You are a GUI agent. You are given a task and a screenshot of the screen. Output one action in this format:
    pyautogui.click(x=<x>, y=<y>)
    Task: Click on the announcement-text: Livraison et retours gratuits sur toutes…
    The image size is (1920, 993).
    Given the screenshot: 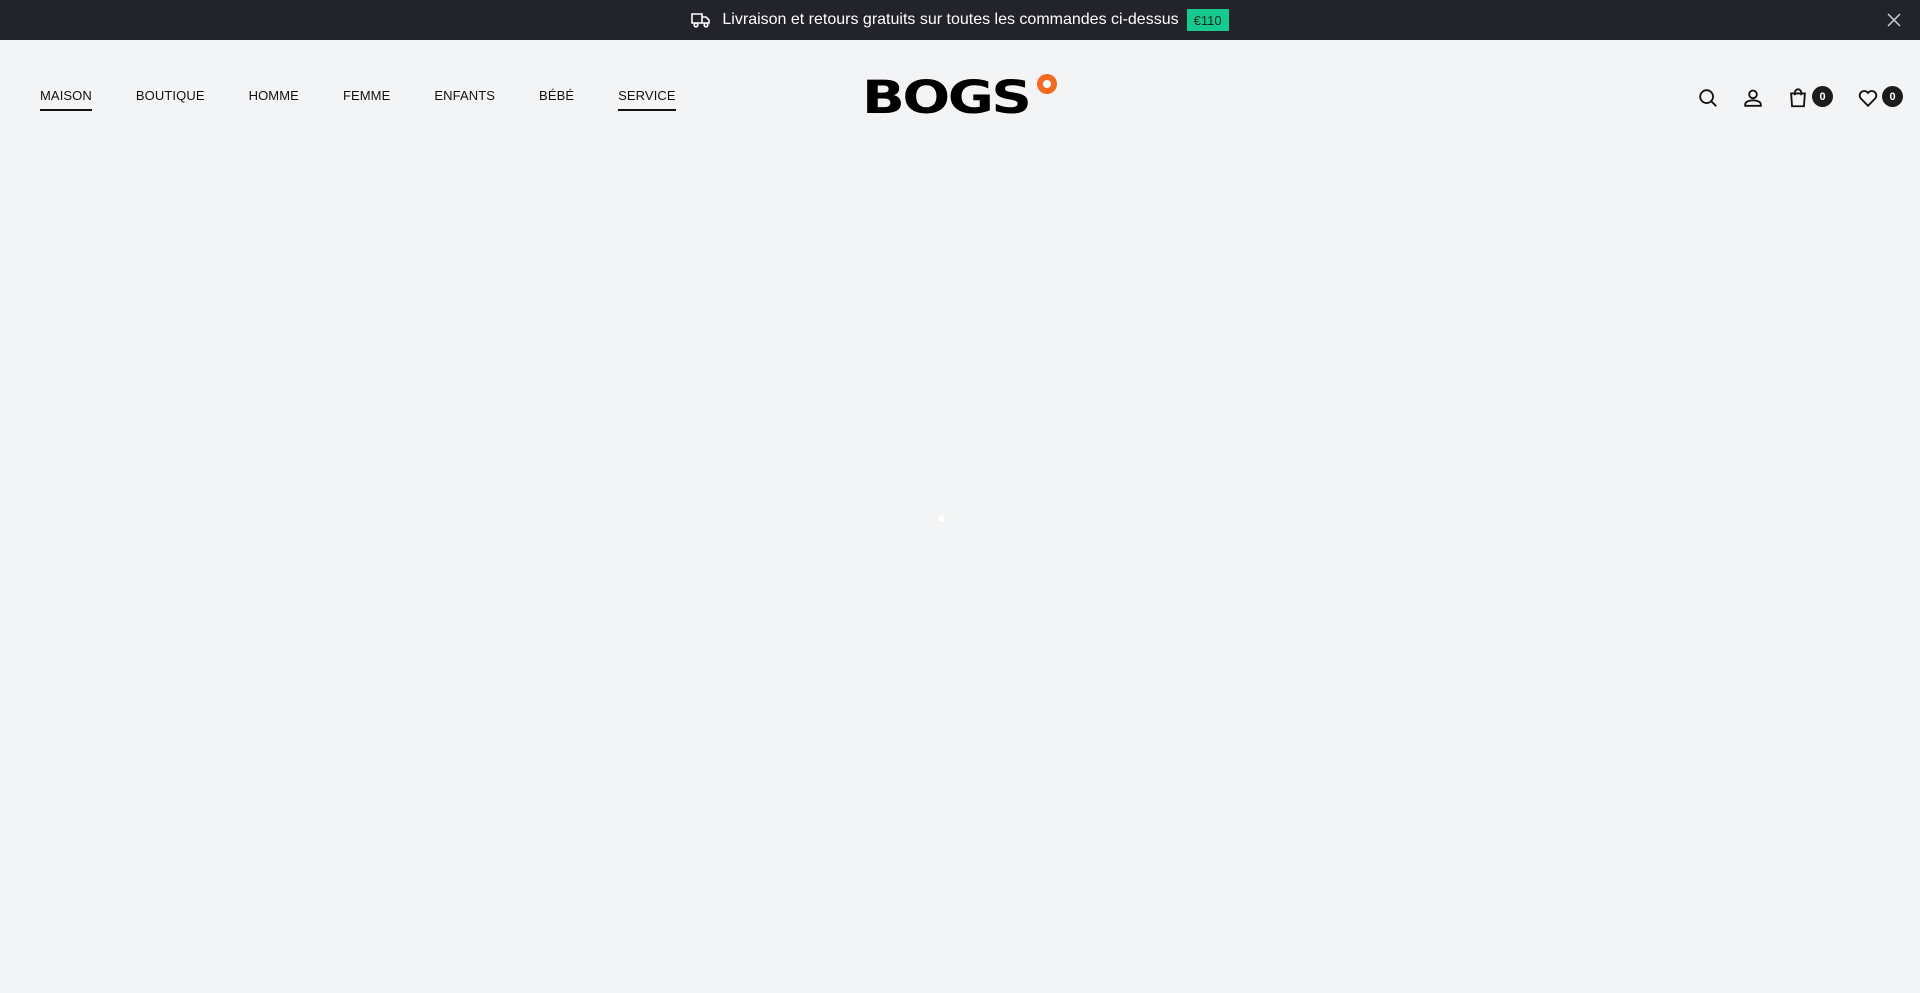 What is the action you would take?
    pyautogui.click(x=950, y=19)
    